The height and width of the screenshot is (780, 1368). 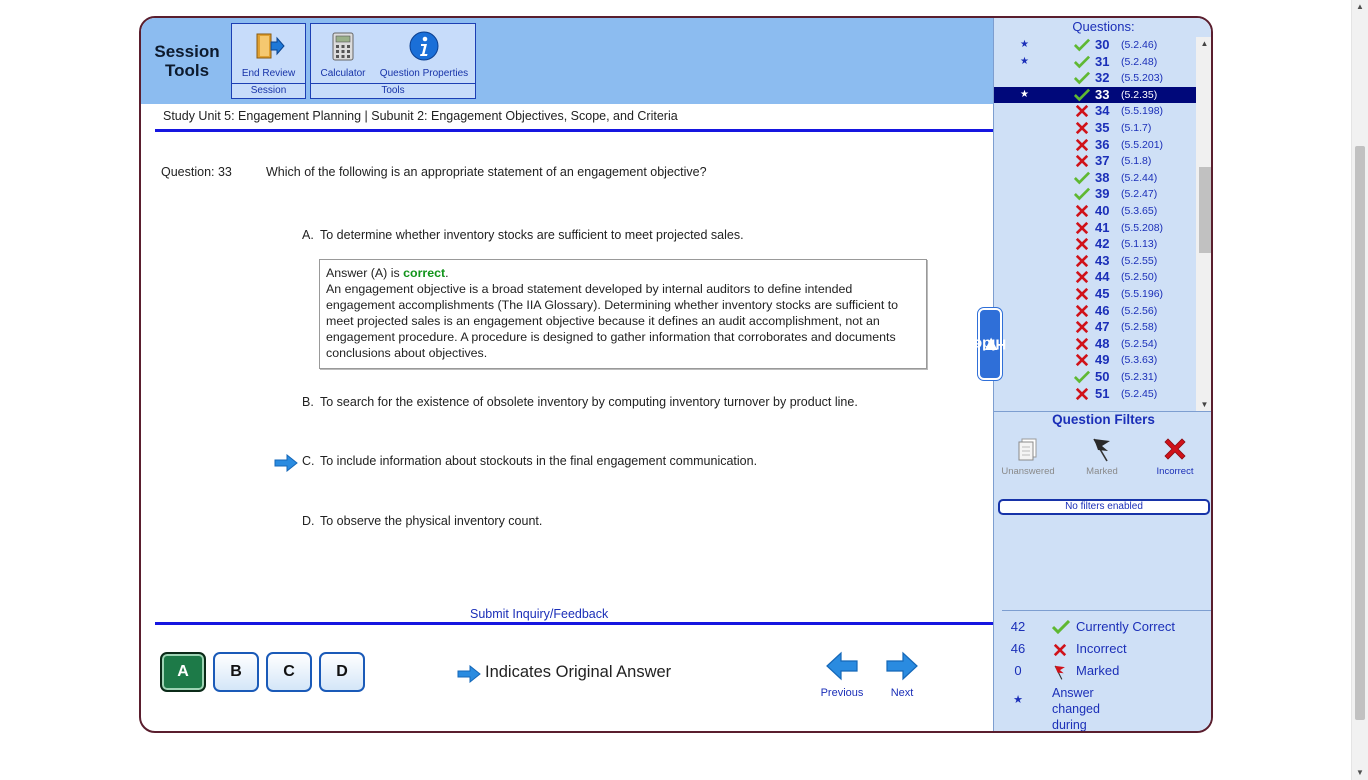 I want to click on list-scroll-thumb, so click(x=1205, y=210).